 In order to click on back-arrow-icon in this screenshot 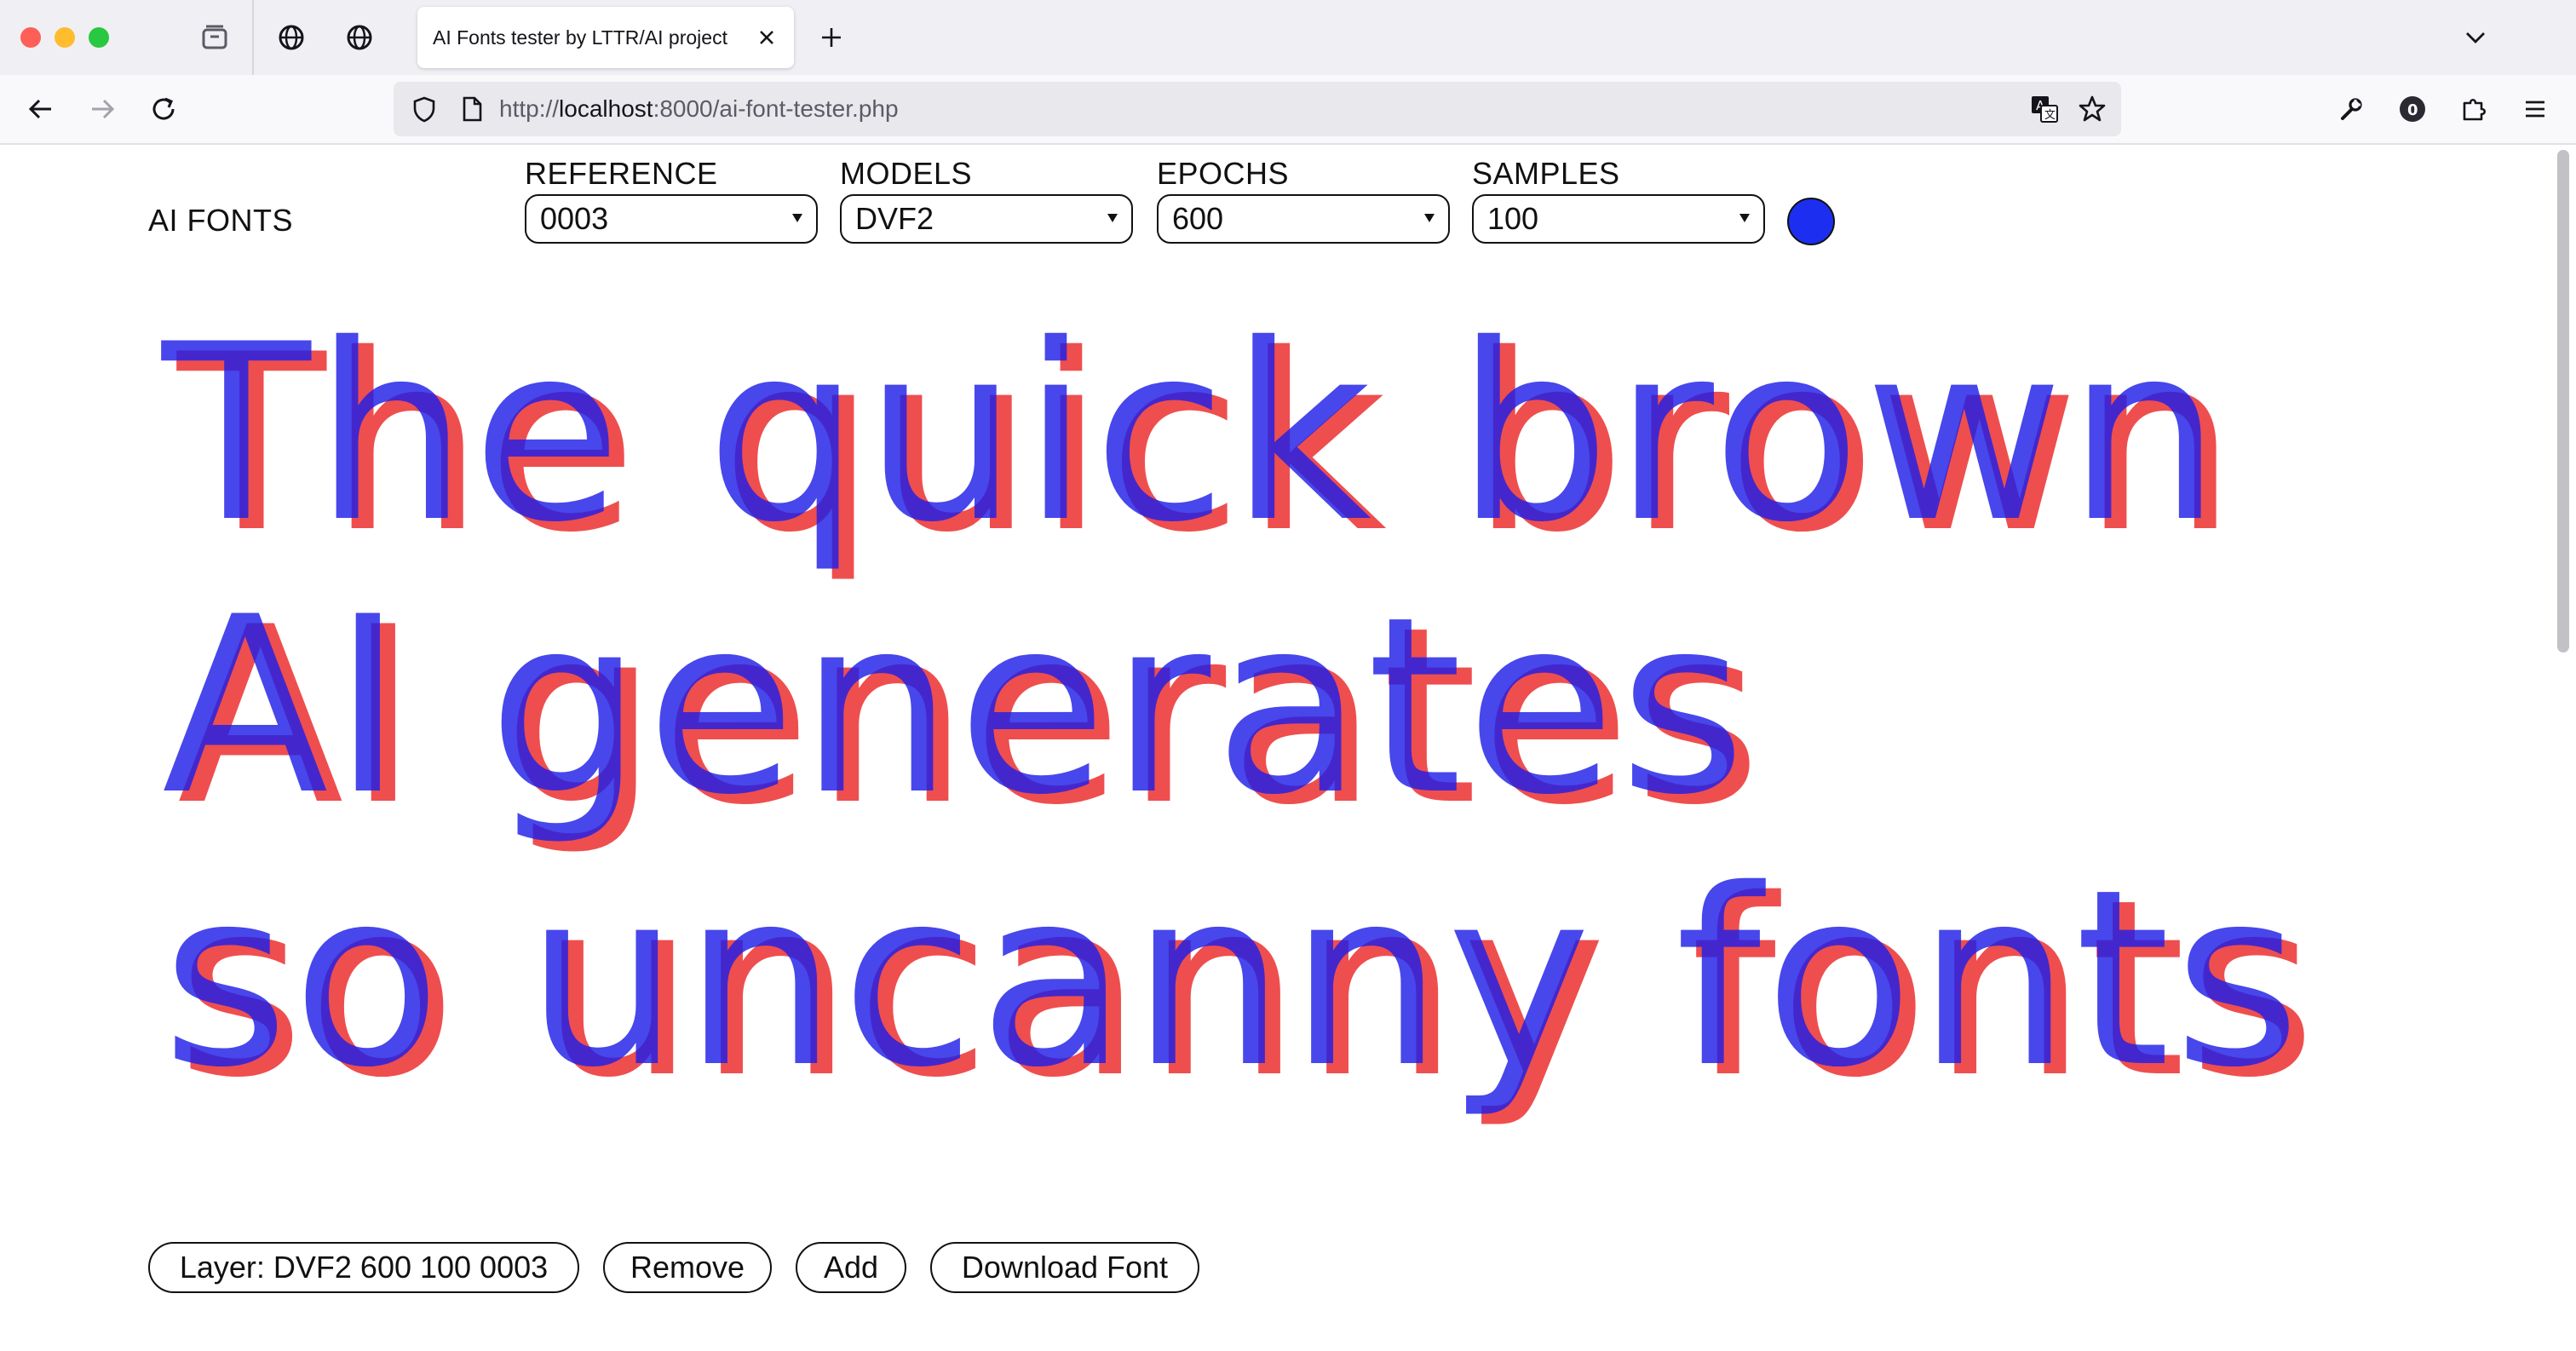, I will do `click(41, 109)`.